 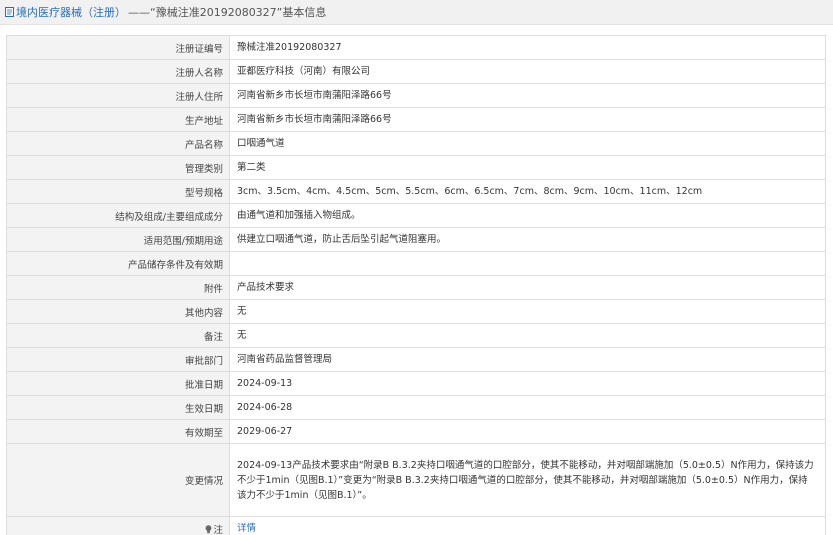 I want to click on row-value: 供建立口咽通气道，防止舌后坠引起气道阻塞用。, so click(x=527, y=239).